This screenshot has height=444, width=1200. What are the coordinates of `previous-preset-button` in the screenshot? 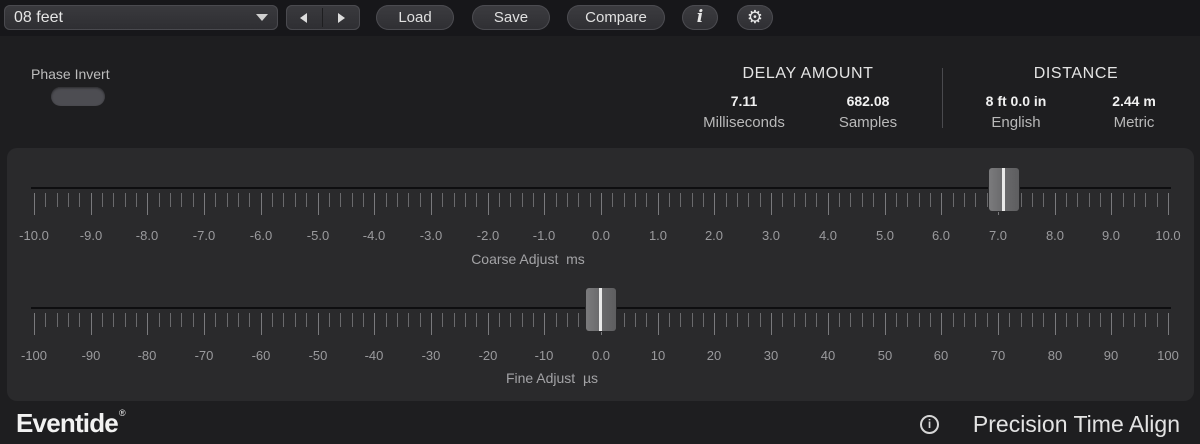 It's located at (304, 17).